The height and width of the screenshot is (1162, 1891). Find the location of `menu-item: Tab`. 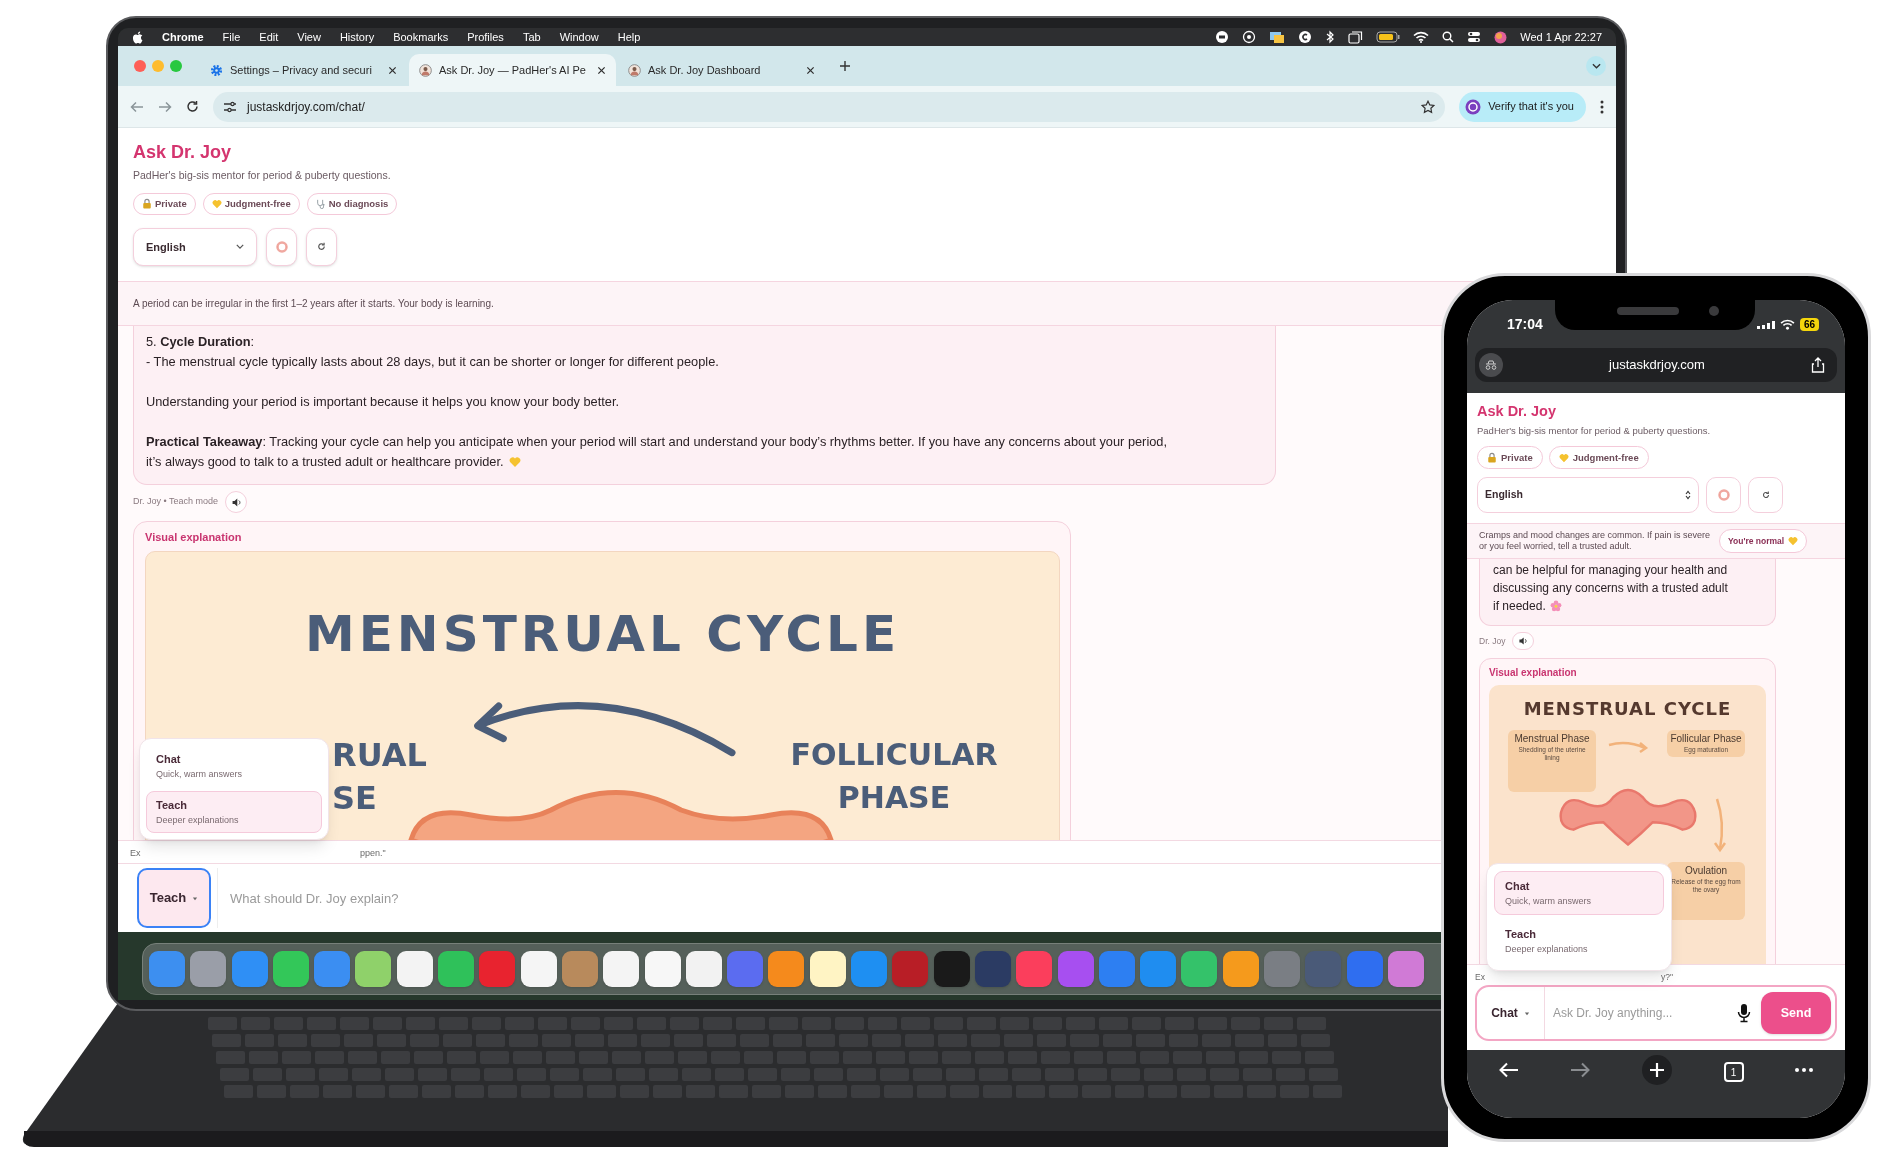

menu-item: Tab is located at coordinates (531, 37).